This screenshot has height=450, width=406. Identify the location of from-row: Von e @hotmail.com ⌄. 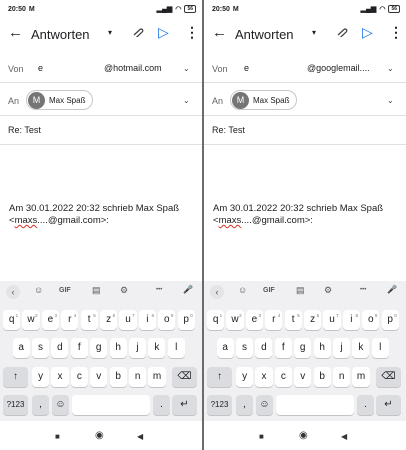
(101, 68).